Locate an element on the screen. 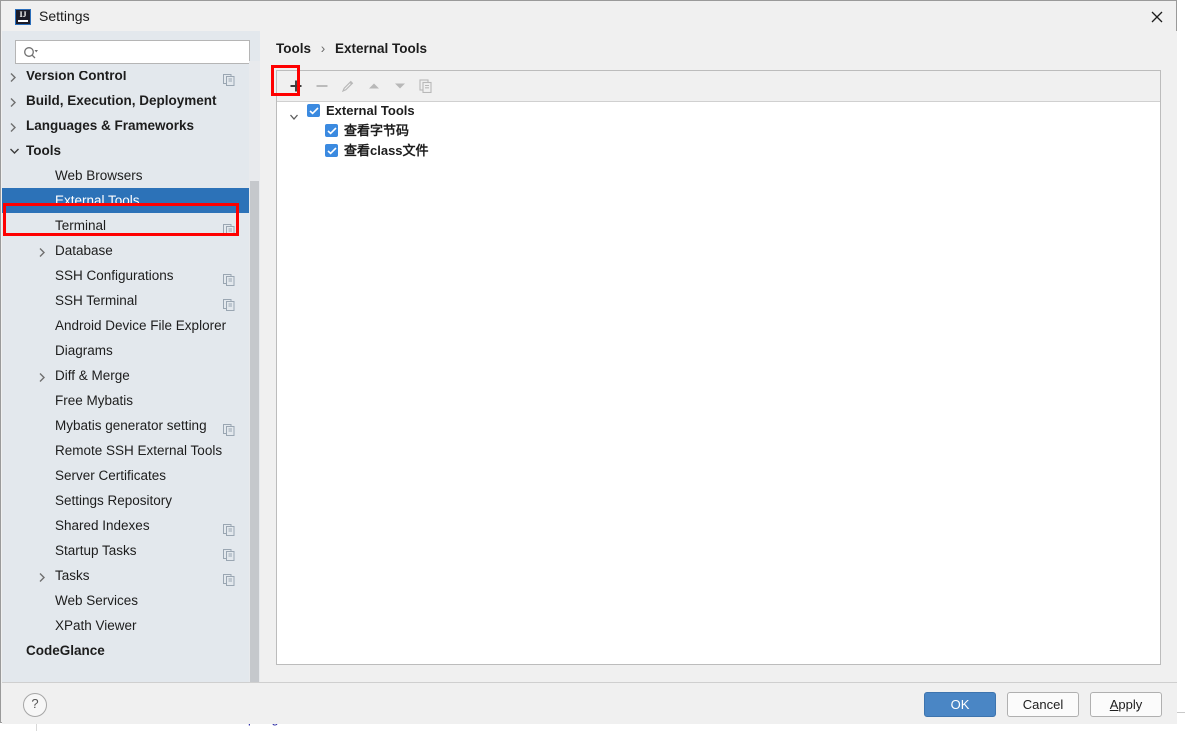 This screenshot has height=731, width=1185. sidebar-item-label: Database is located at coordinates (84, 250).